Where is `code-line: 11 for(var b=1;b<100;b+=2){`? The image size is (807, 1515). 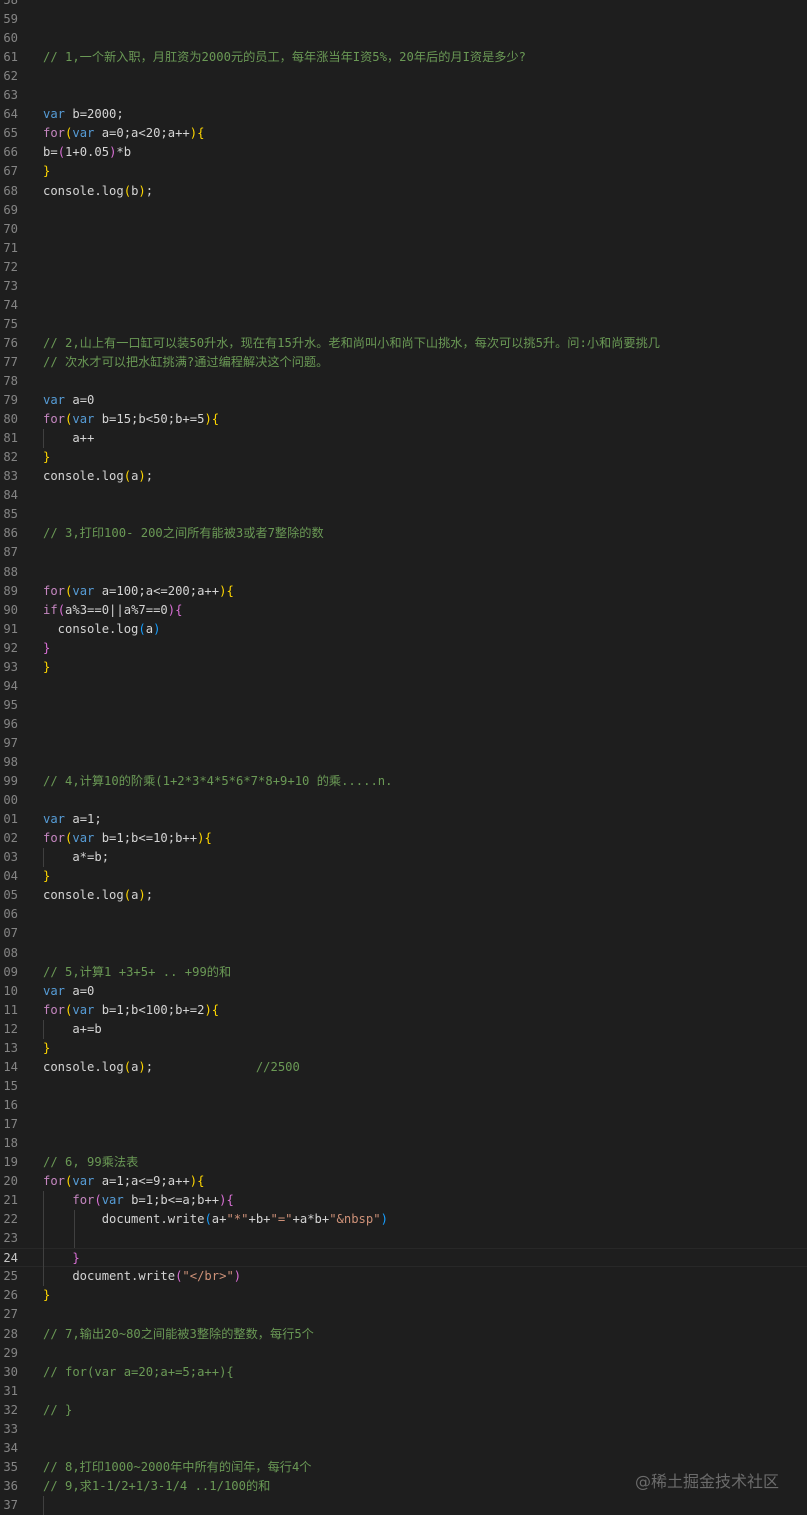
code-line: 11 for(var b=1;b<100;b+=2){ is located at coordinates (403, 1010).